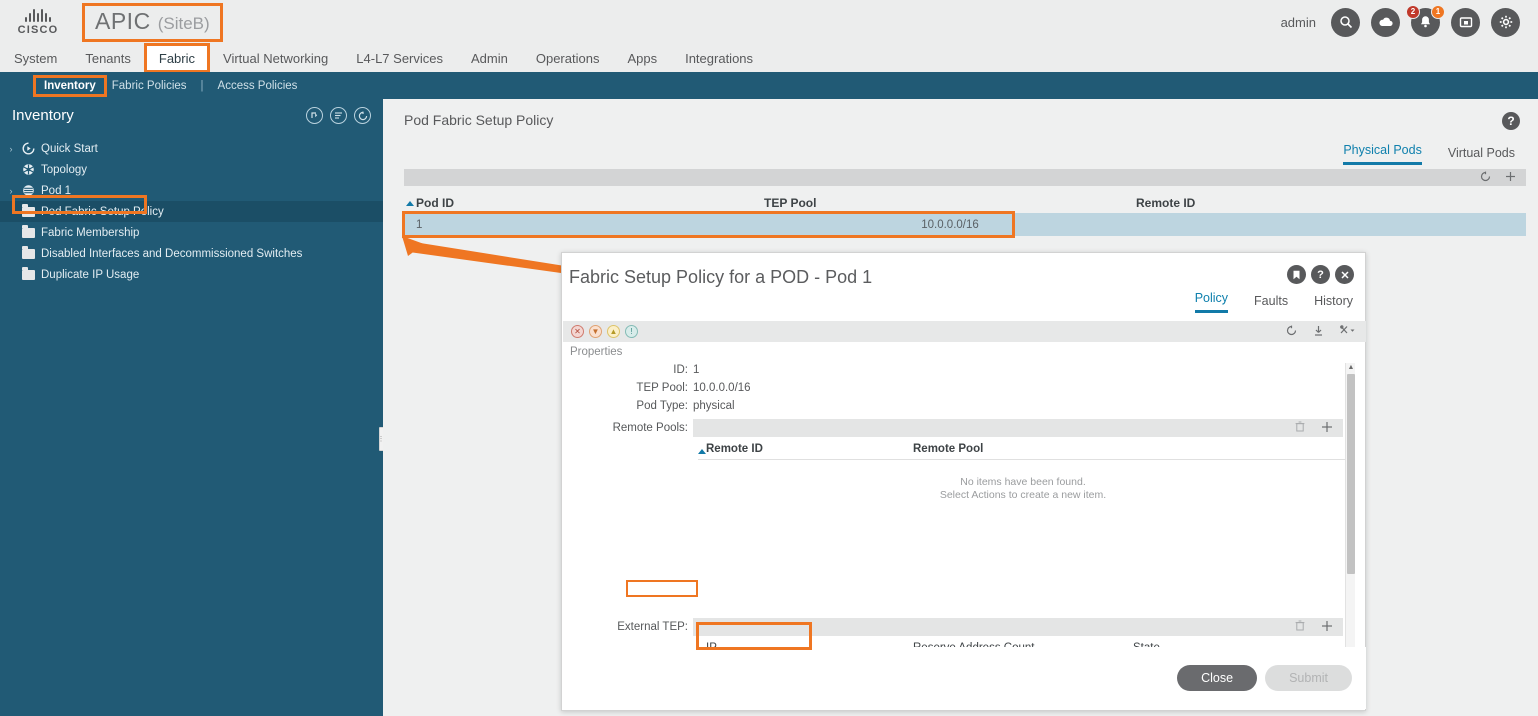 This screenshot has height=716, width=1538. What do you see at coordinates (1481, 155) in the screenshot?
I see `tab-virtual-pods: Virtual Pods` at bounding box center [1481, 155].